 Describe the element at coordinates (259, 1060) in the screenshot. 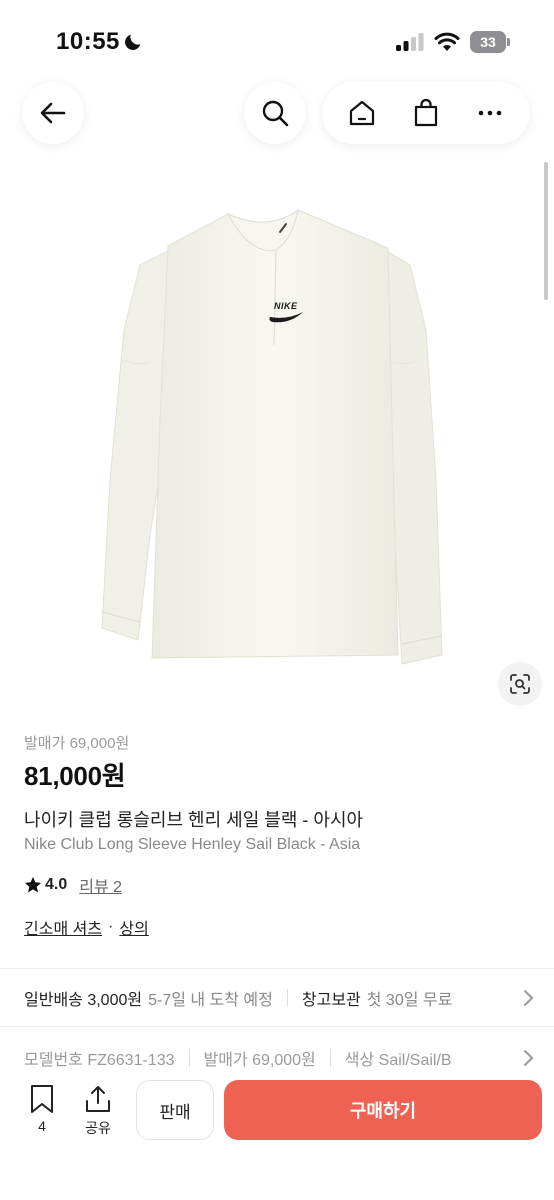

I see `spec-release-price: 발매가 69,000원` at that location.